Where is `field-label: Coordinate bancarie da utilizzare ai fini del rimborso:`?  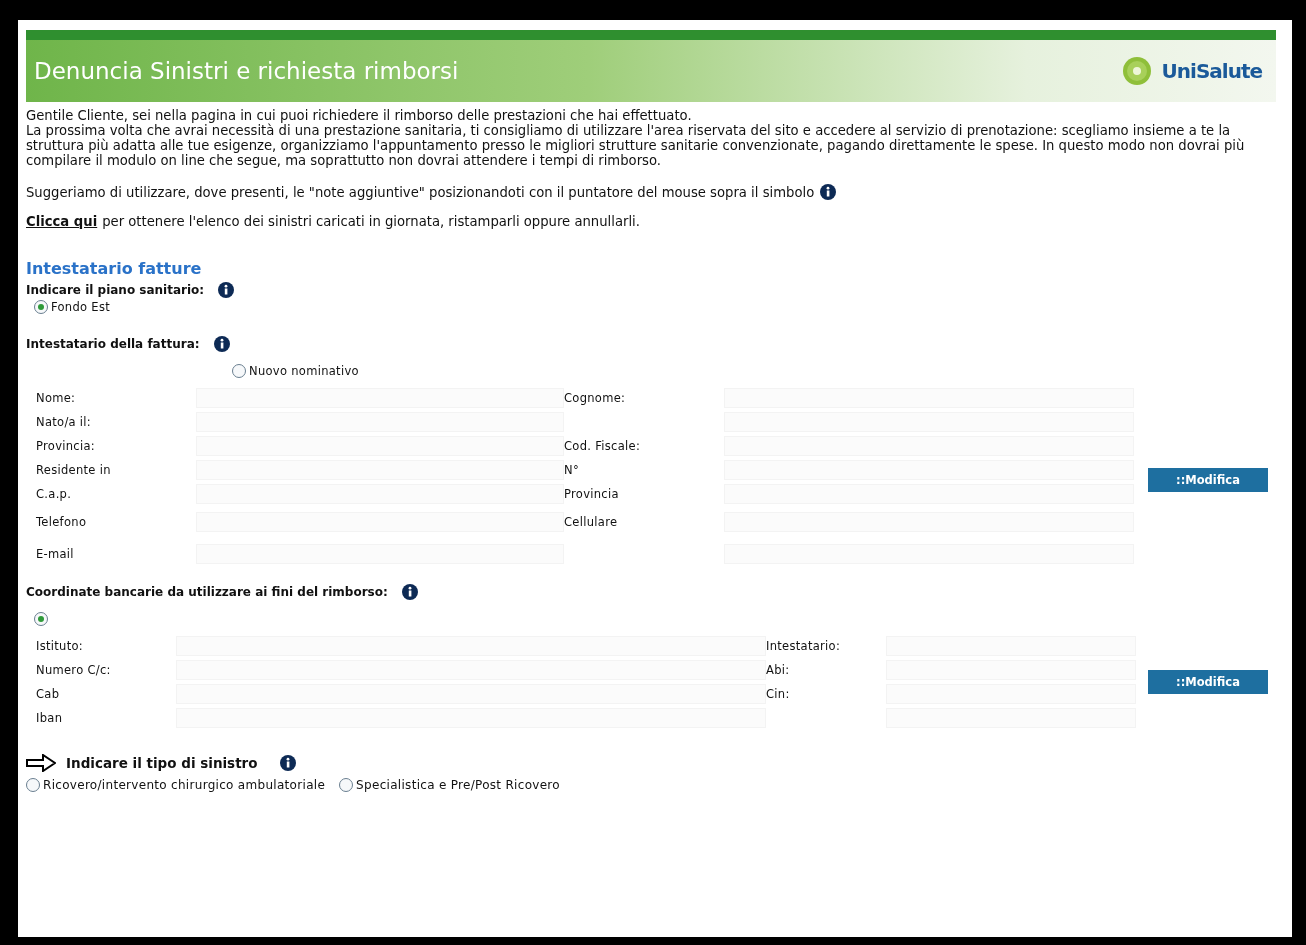
field-label: Coordinate bancarie da utilizzare ai fini del rimborso: is located at coordinates (207, 592).